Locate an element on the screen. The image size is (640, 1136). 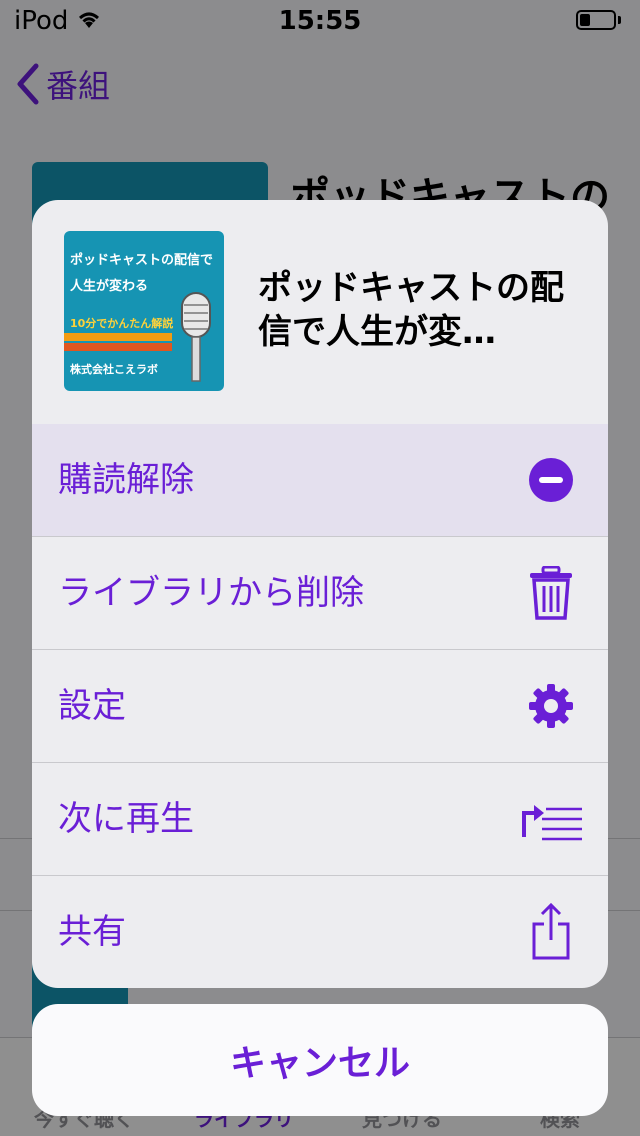
share-icon is located at coordinates (551, 931).